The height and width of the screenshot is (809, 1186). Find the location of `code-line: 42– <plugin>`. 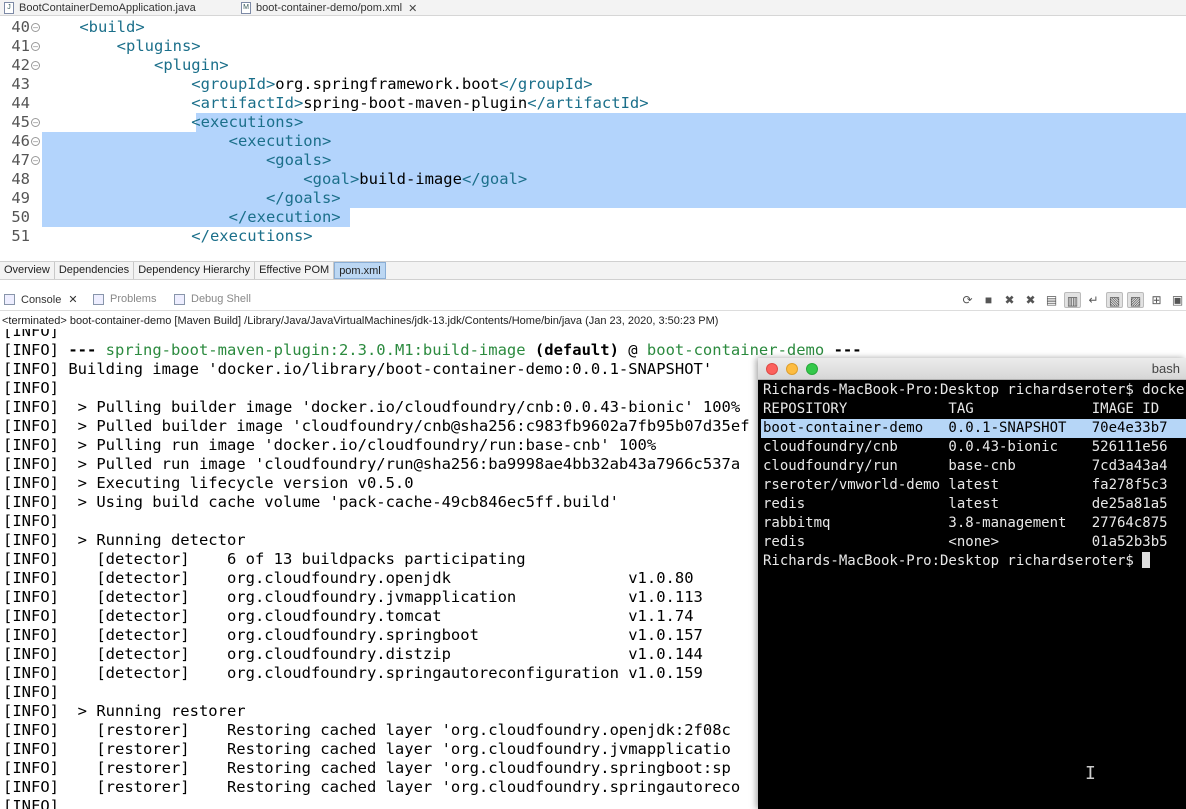

code-line: 42– <plugin> is located at coordinates (593, 65).